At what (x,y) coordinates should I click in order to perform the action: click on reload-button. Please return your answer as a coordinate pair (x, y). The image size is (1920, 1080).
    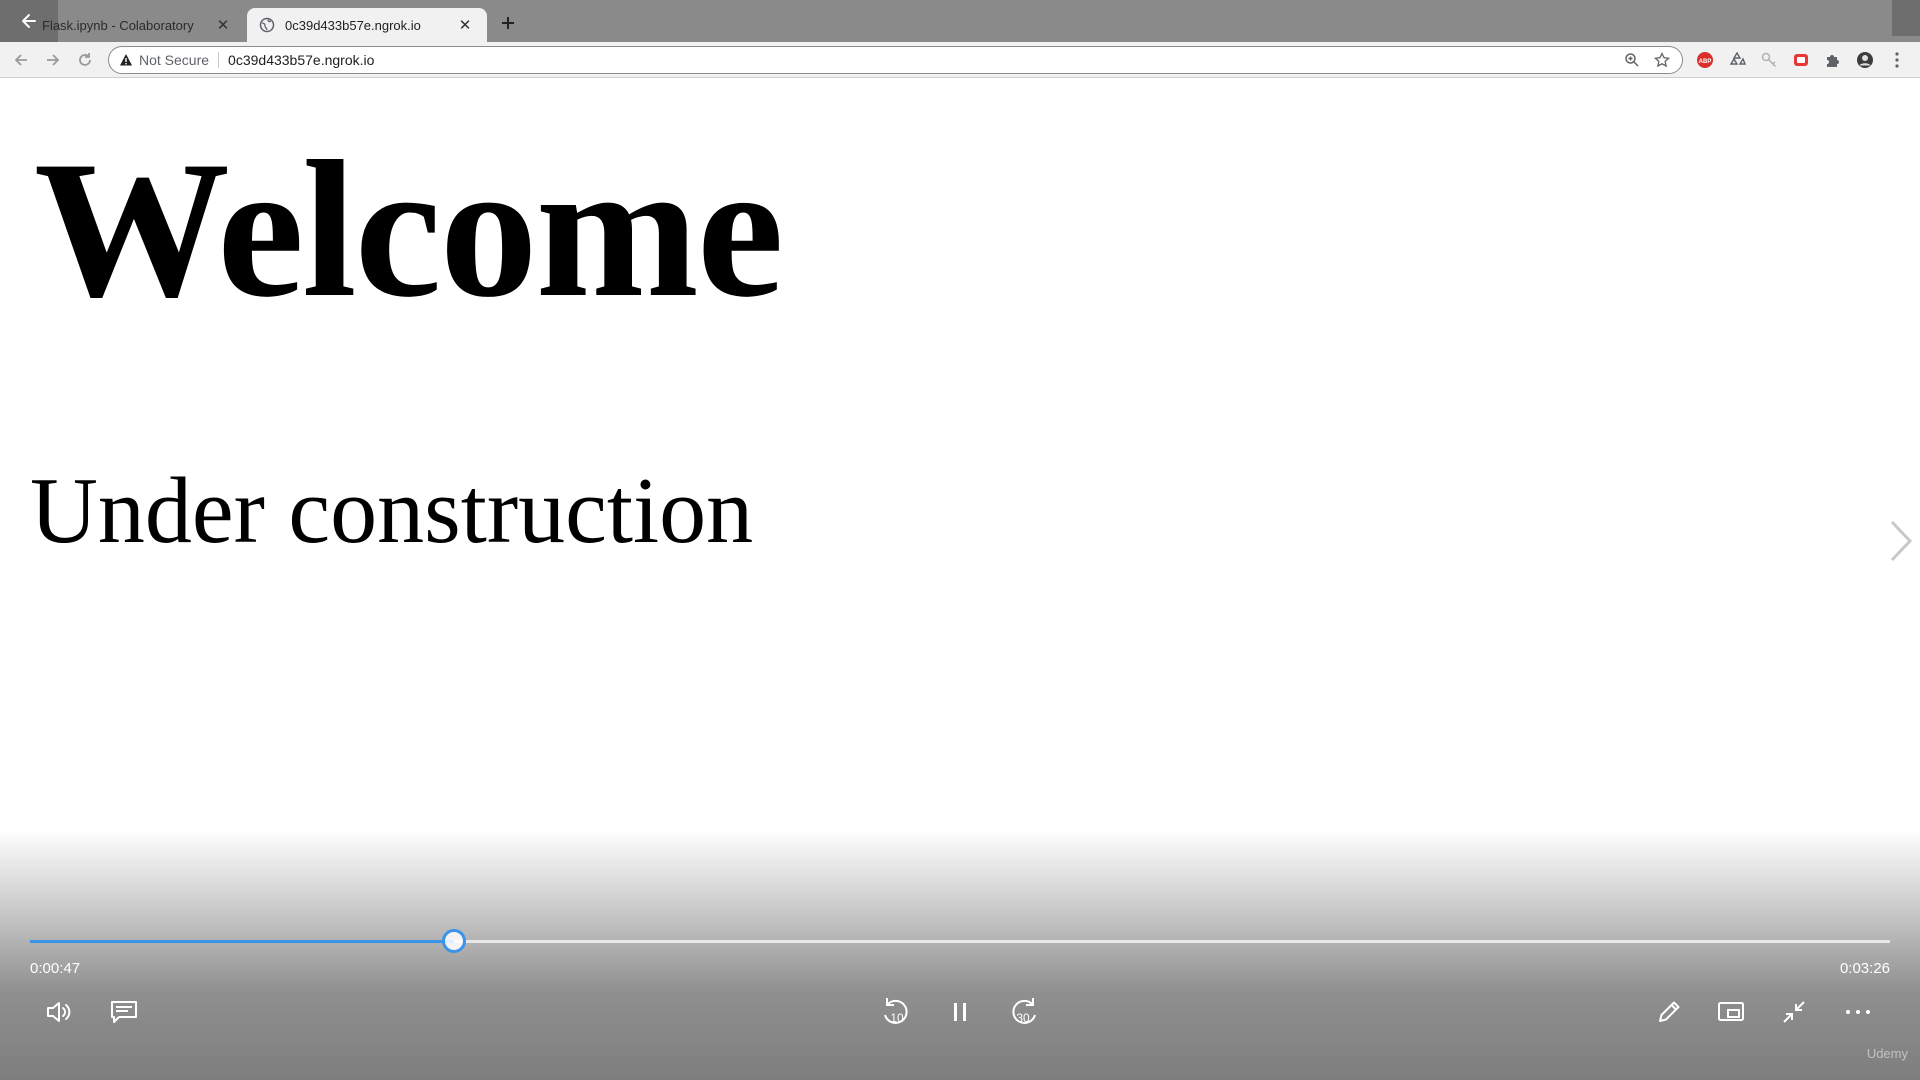
    Looking at the image, I should click on (85, 60).